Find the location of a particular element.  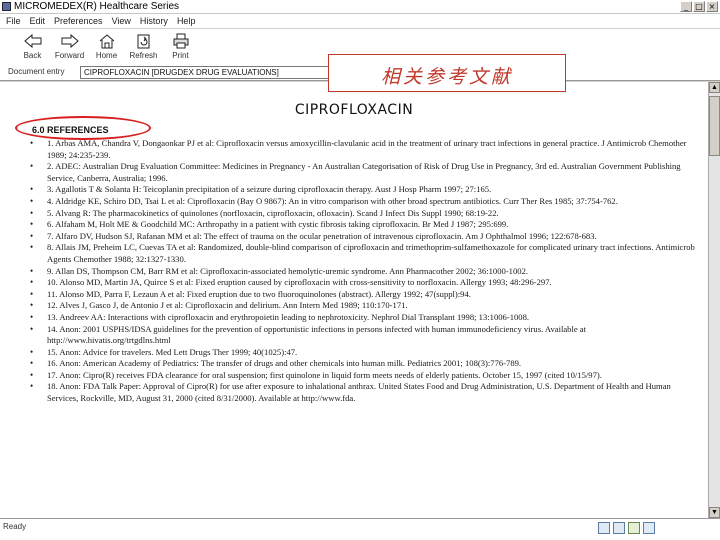

window-title: MICROMEDEX(R) Healthcare Series is located at coordinates (97, 6).